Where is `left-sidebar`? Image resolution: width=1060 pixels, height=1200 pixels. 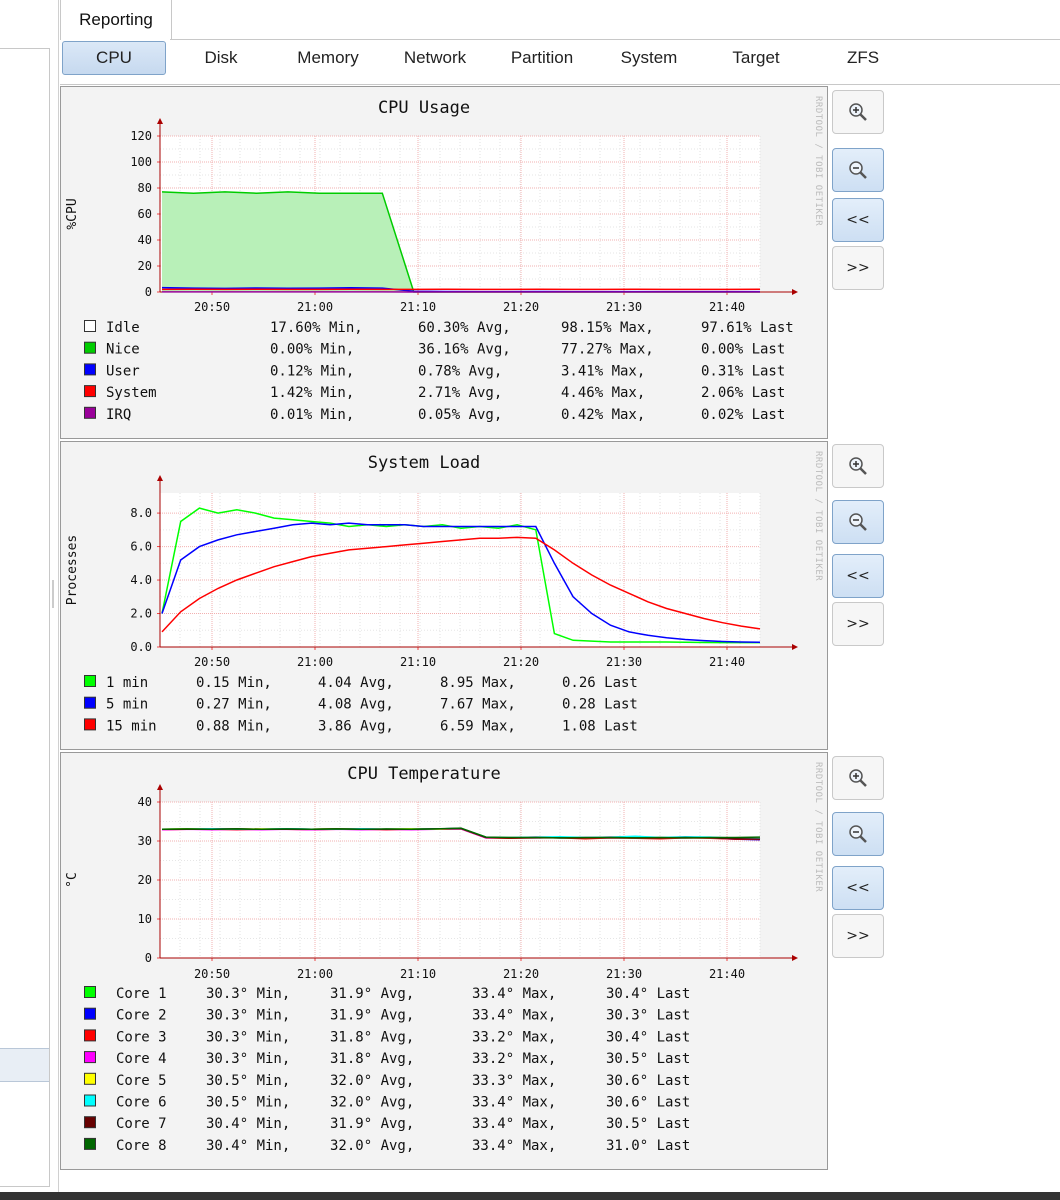
left-sidebar is located at coordinates (29, 600).